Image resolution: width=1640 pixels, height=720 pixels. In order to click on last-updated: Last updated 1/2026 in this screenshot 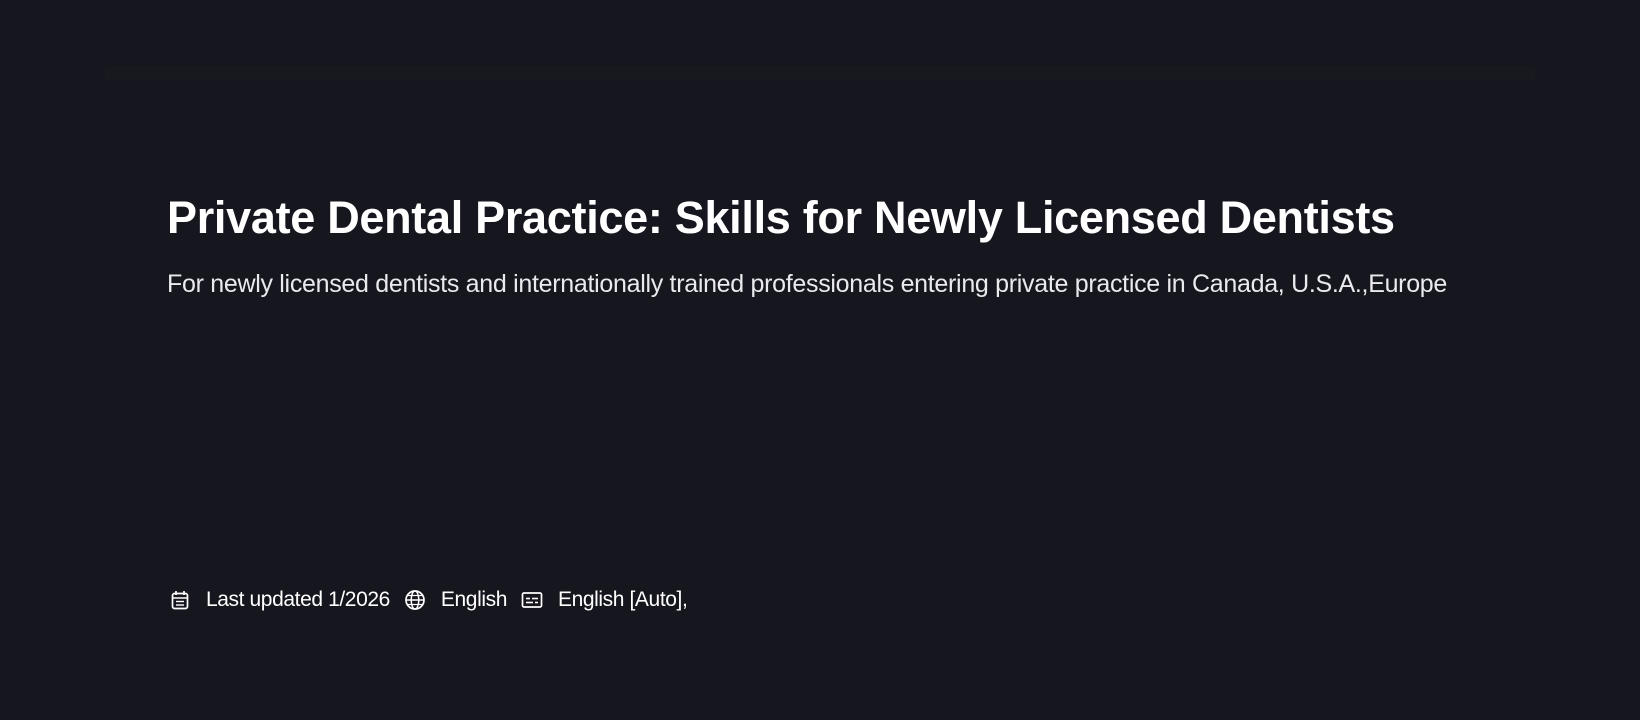, I will do `click(279, 600)`.